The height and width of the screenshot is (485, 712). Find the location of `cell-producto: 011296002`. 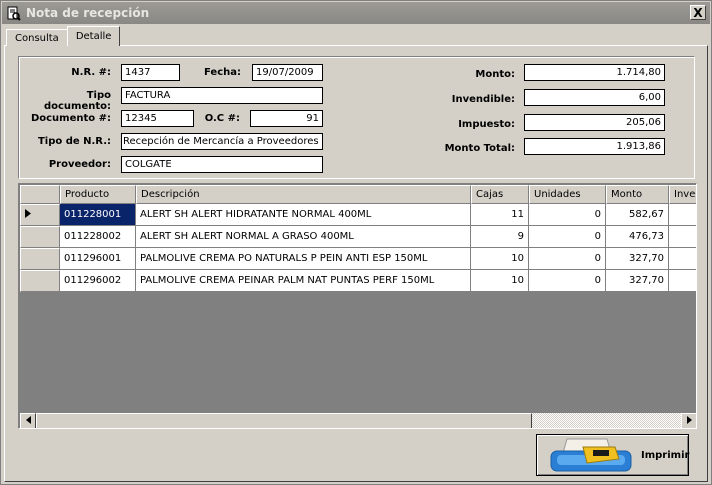

cell-producto: 011296002 is located at coordinates (98, 281).